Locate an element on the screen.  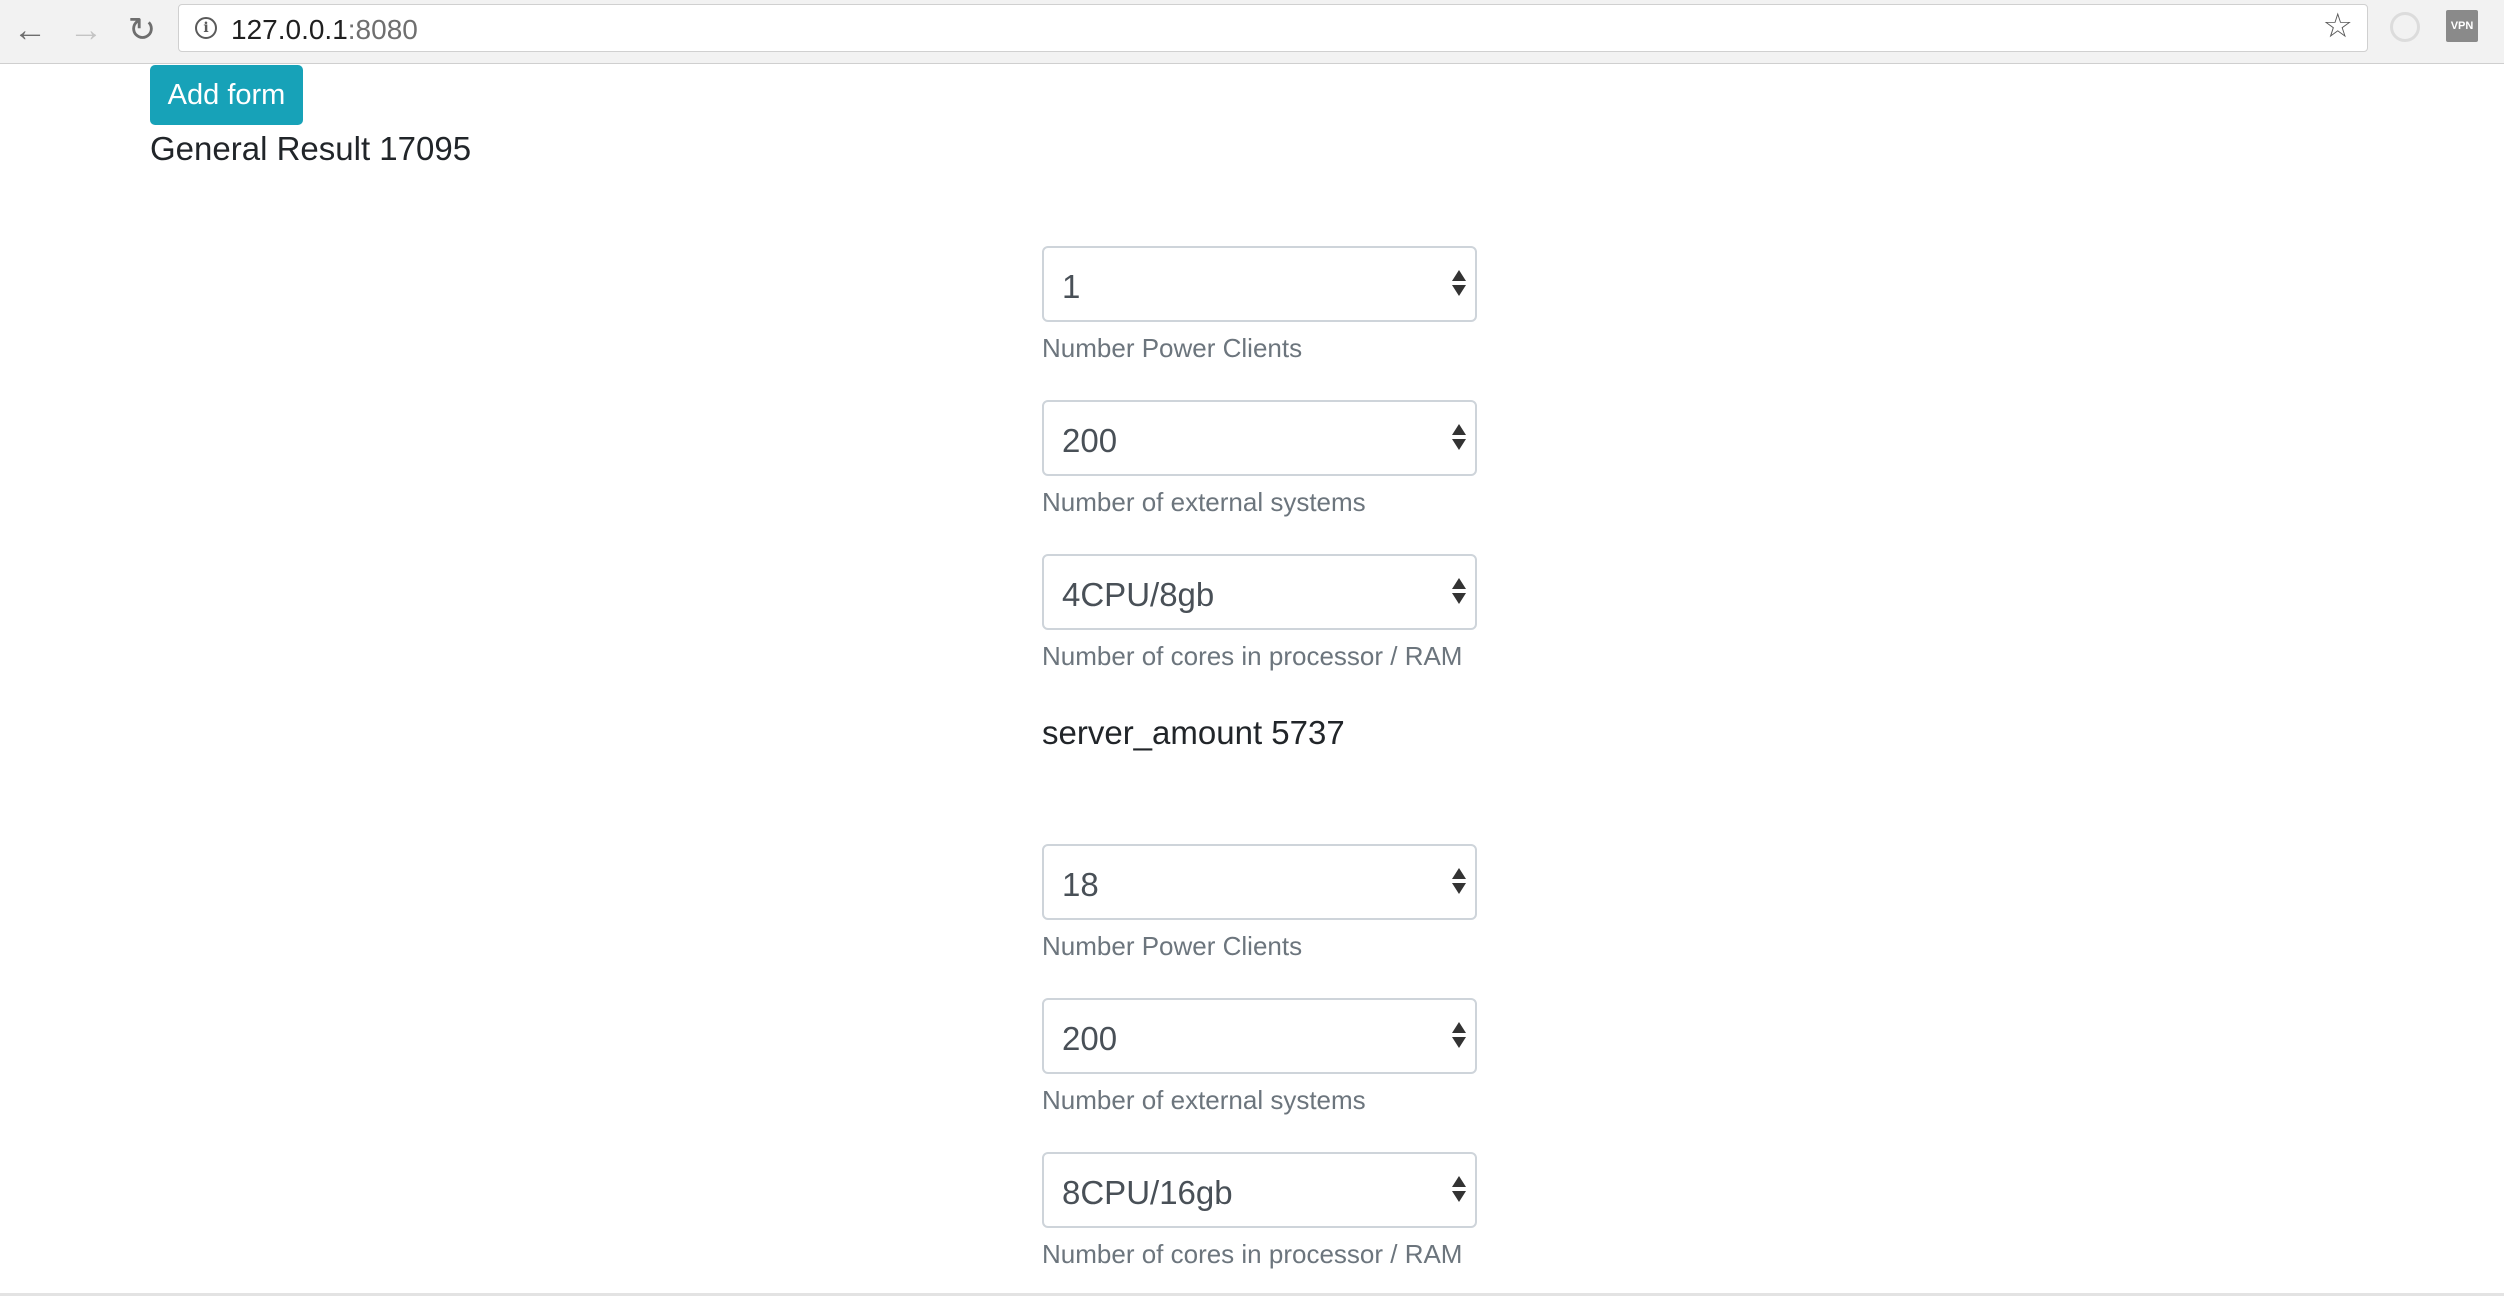
arrow-left-icon: ← is located at coordinates (30, 30).